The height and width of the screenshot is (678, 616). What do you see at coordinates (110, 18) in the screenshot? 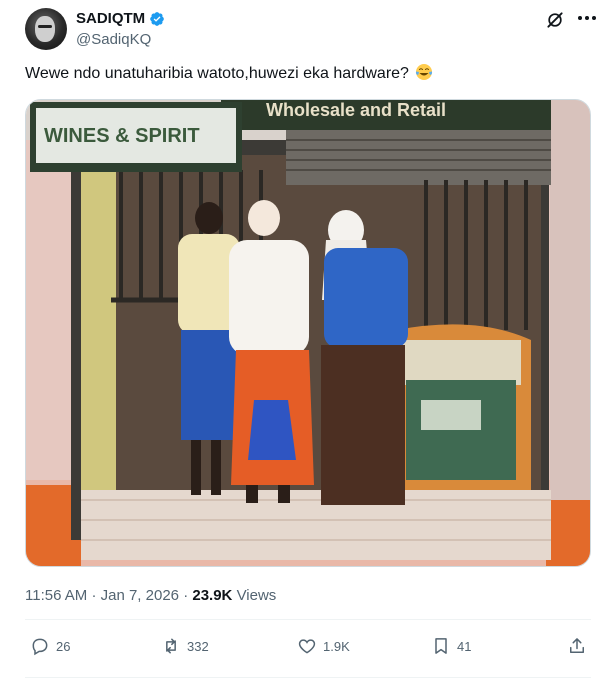
I see `display-name: SADIQTM` at bounding box center [110, 18].